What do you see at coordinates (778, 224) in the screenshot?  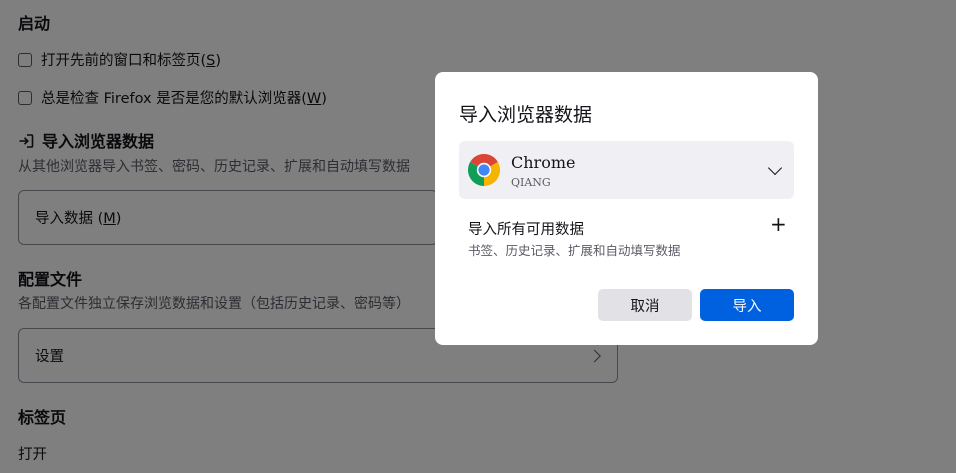 I see `plus-icon: +` at bounding box center [778, 224].